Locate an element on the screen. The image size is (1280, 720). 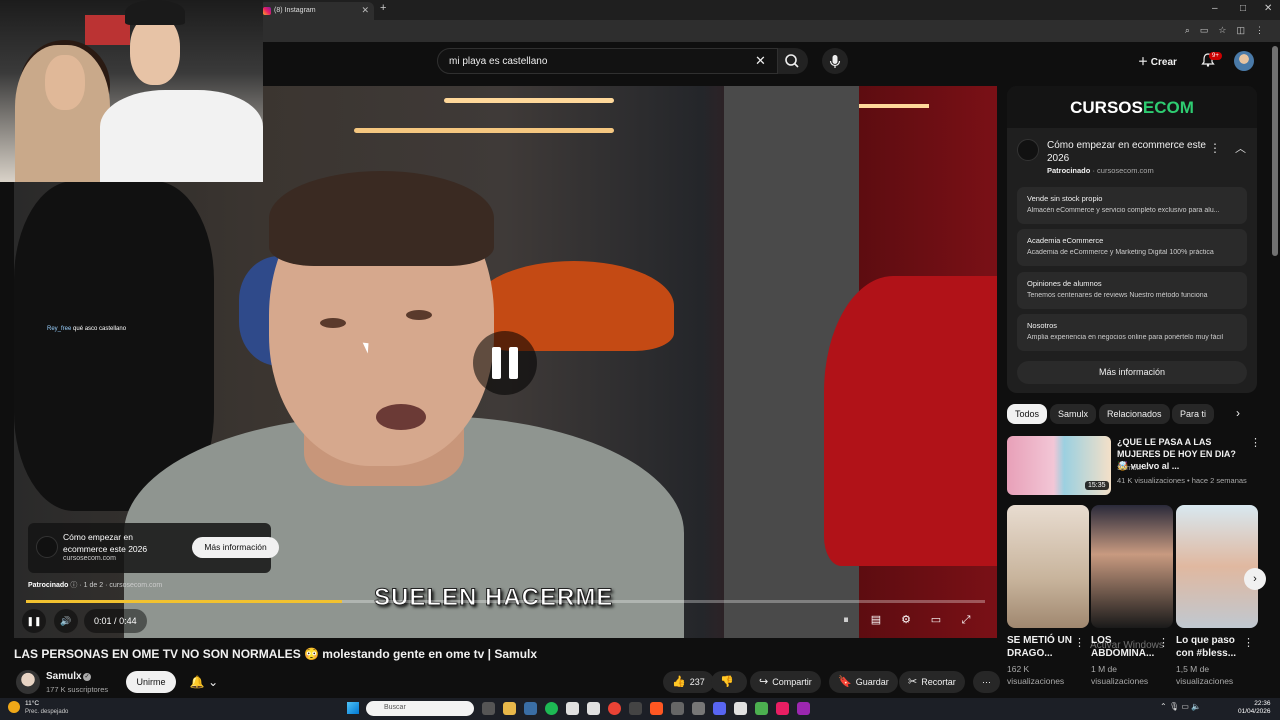
mic-tray-icon: 🎙 is located at coordinates (1174, 706).